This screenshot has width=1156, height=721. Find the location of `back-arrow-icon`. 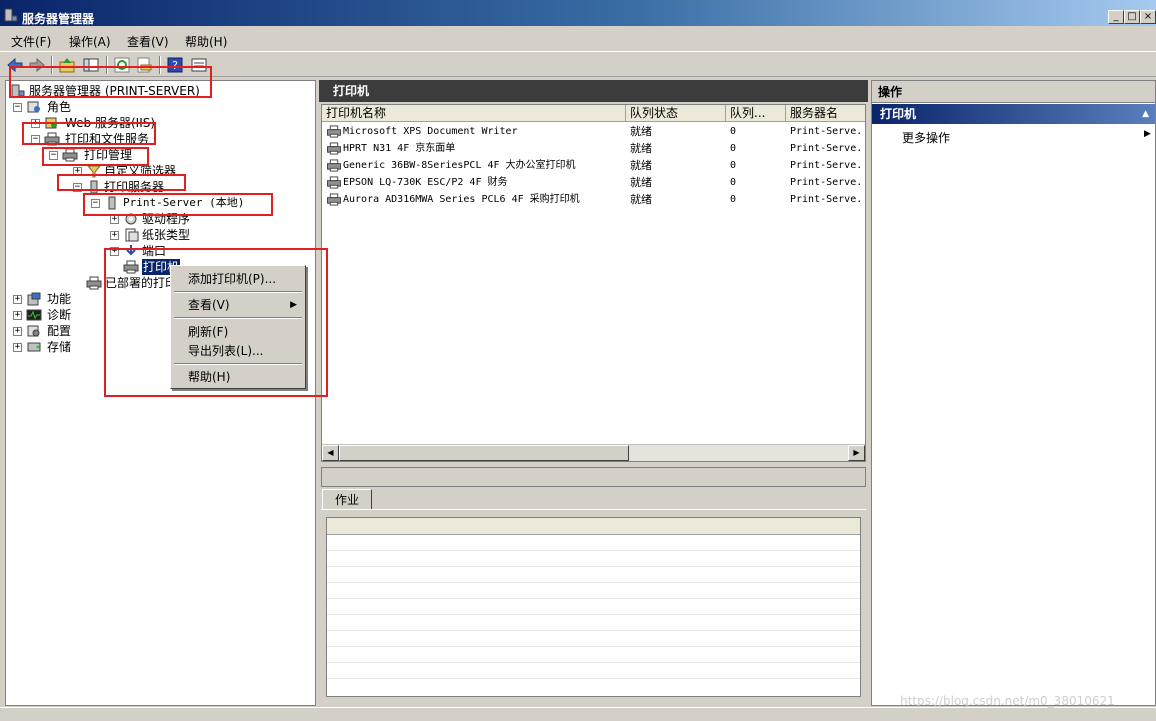

back-arrow-icon is located at coordinates (15, 65).